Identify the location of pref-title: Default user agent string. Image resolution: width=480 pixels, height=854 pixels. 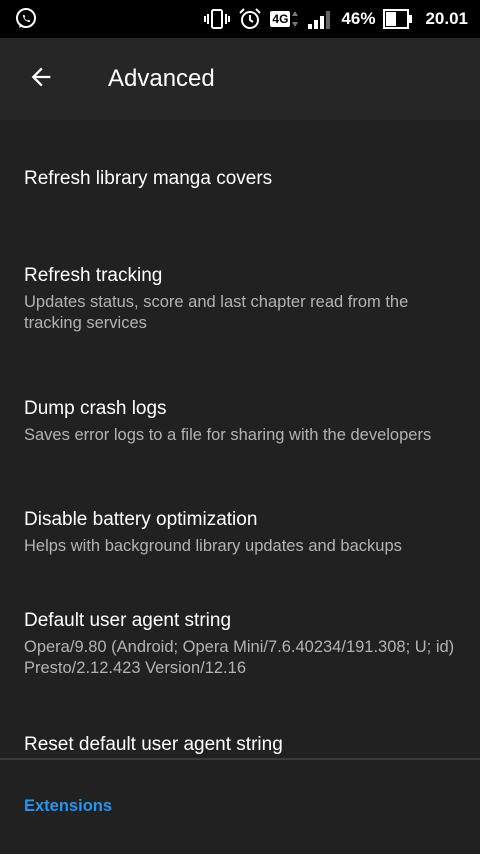
(128, 620).